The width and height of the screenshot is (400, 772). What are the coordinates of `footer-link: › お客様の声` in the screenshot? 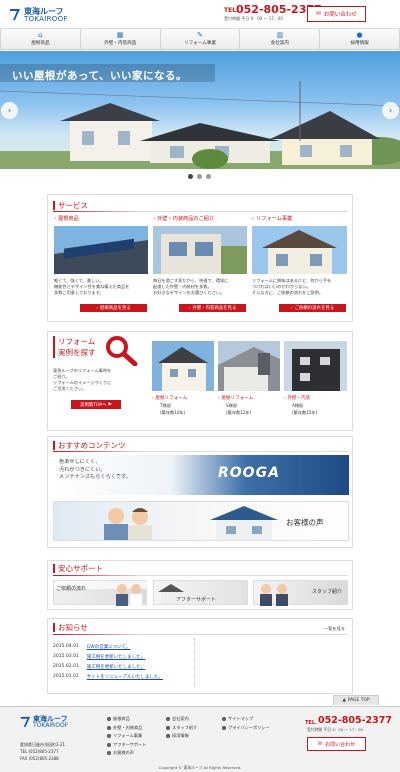 It's located at (126, 753).